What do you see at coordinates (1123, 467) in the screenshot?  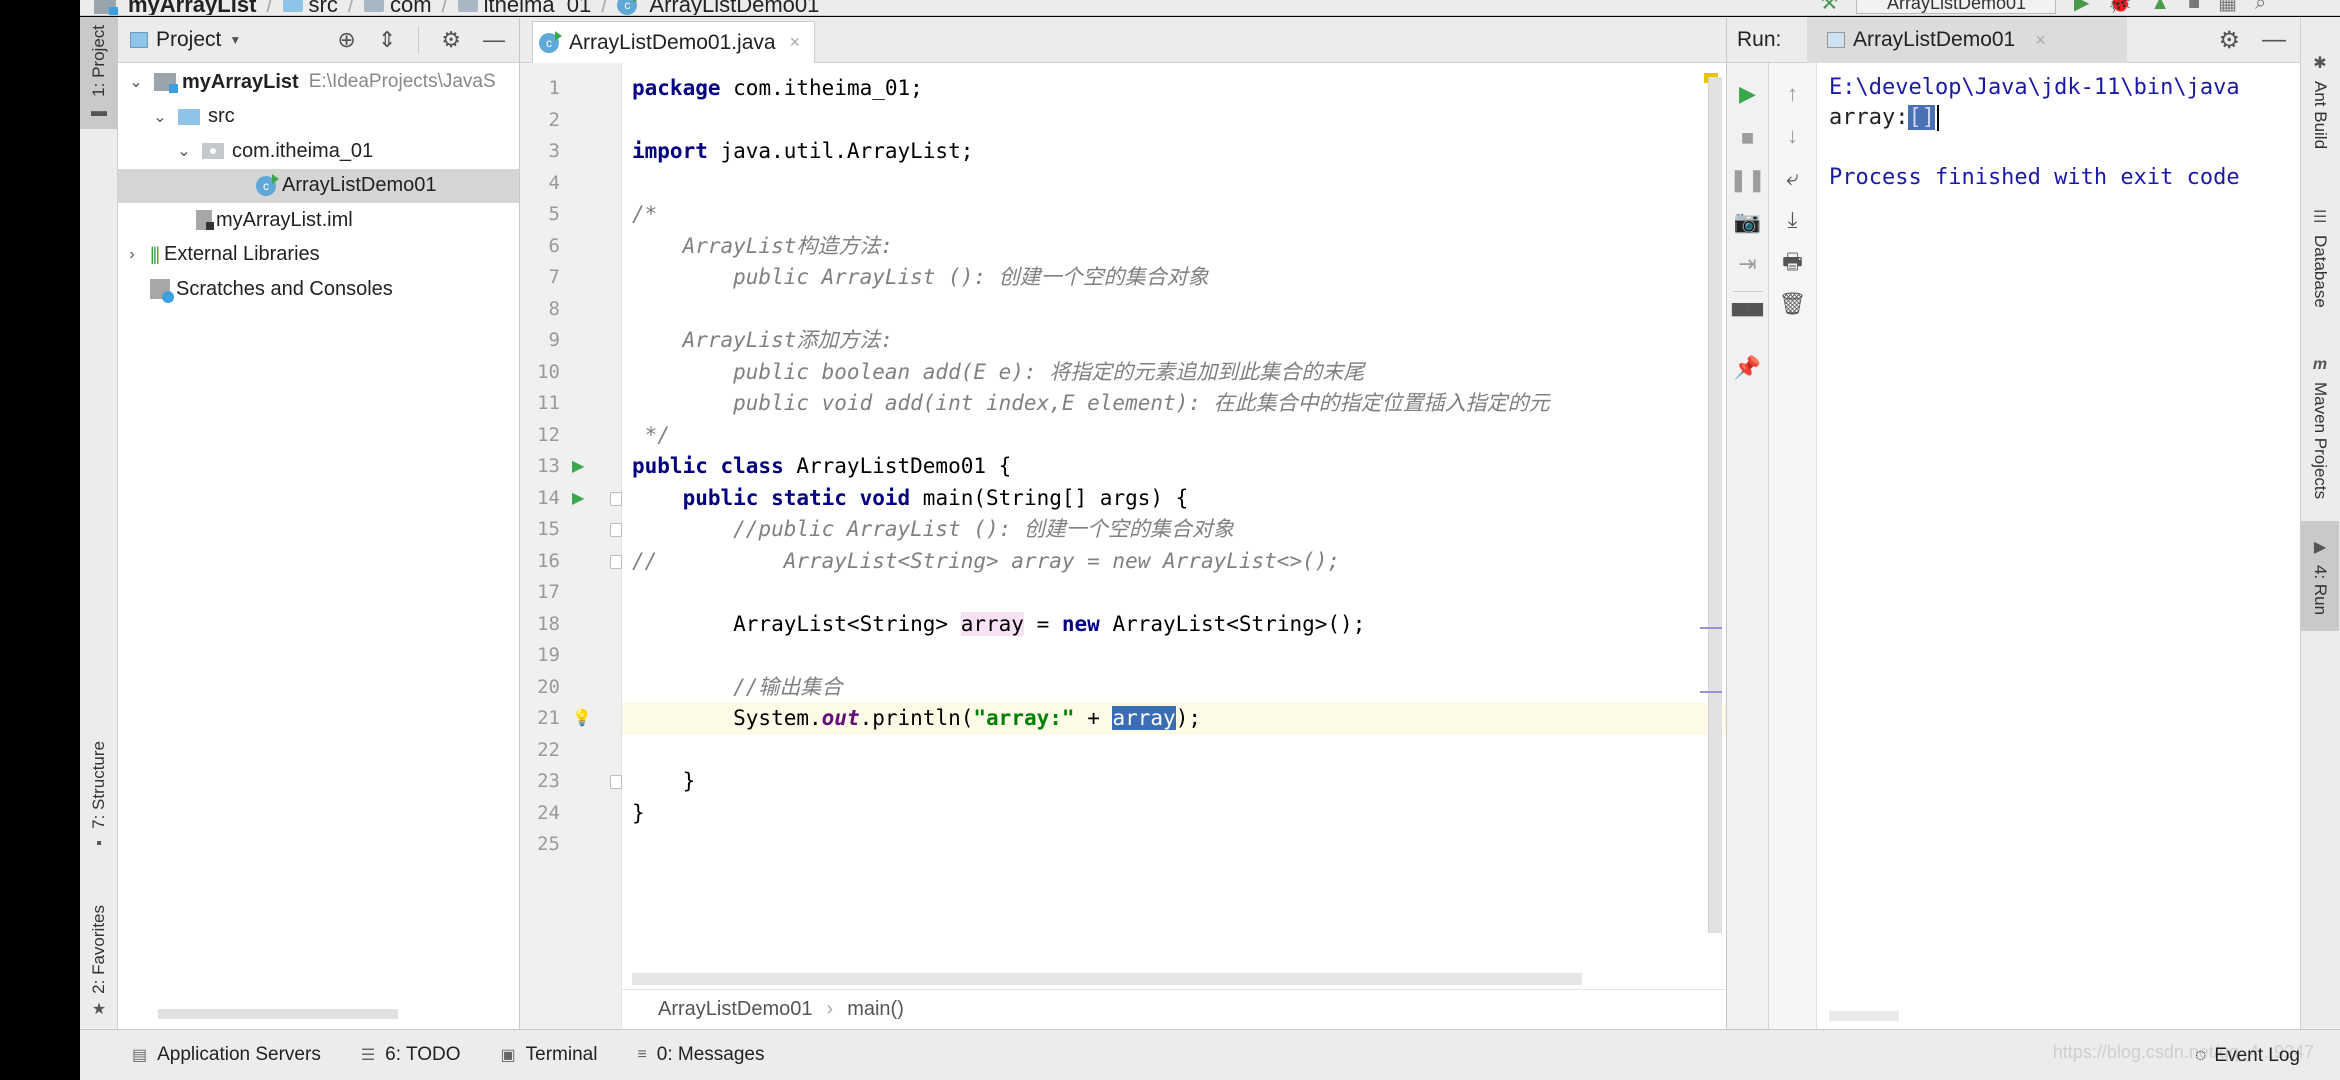 I see `code-line: 13 ▶ public class ArrayListDemo01 {` at bounding box center [1123, 467].